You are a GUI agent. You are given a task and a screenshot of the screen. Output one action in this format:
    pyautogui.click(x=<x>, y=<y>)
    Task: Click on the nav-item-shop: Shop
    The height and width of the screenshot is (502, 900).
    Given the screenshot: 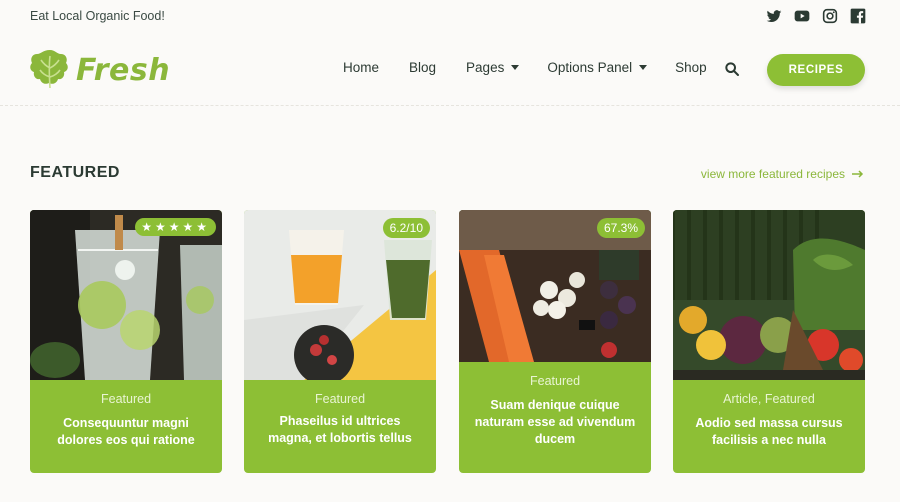 What is the action you would take?
    pyautogui.click(x=691, y=67)
    